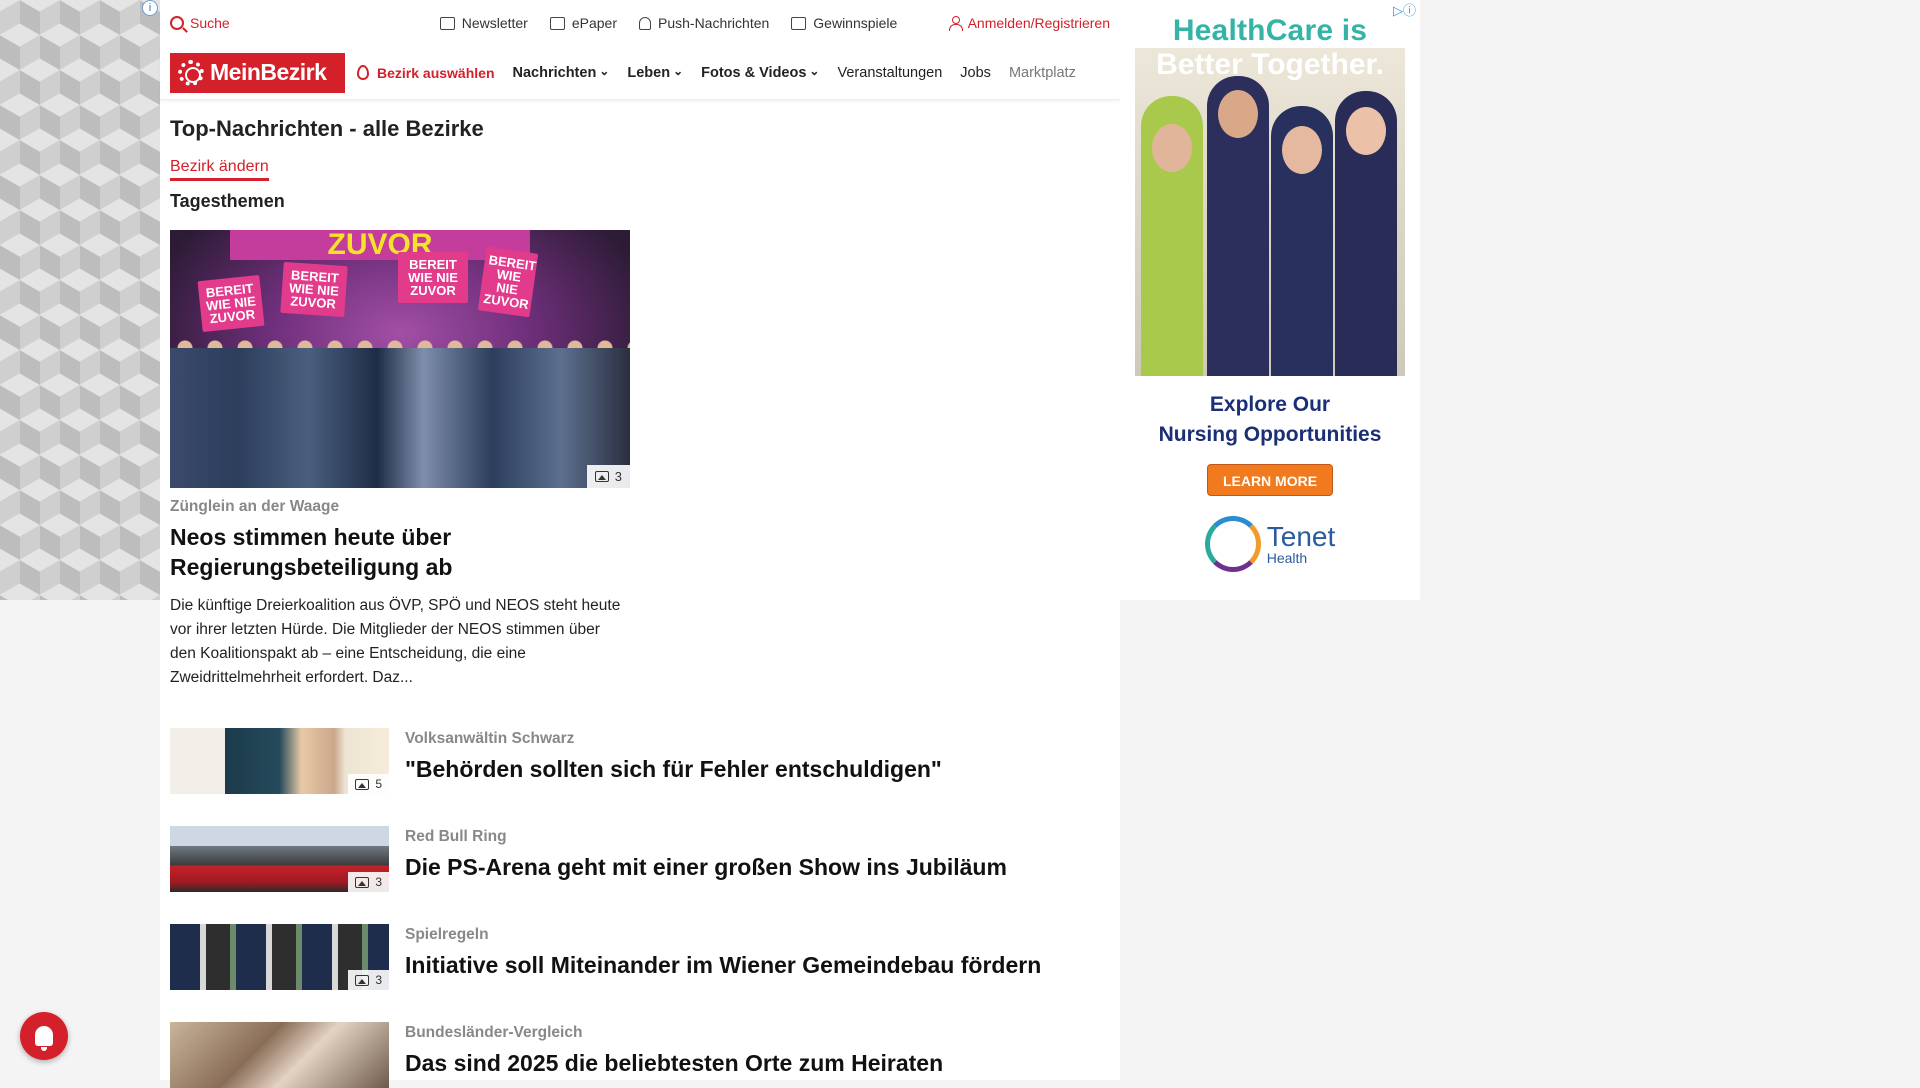  I want to click on ad-choices-icon: ▷ⓘ, so click(1404, 9).